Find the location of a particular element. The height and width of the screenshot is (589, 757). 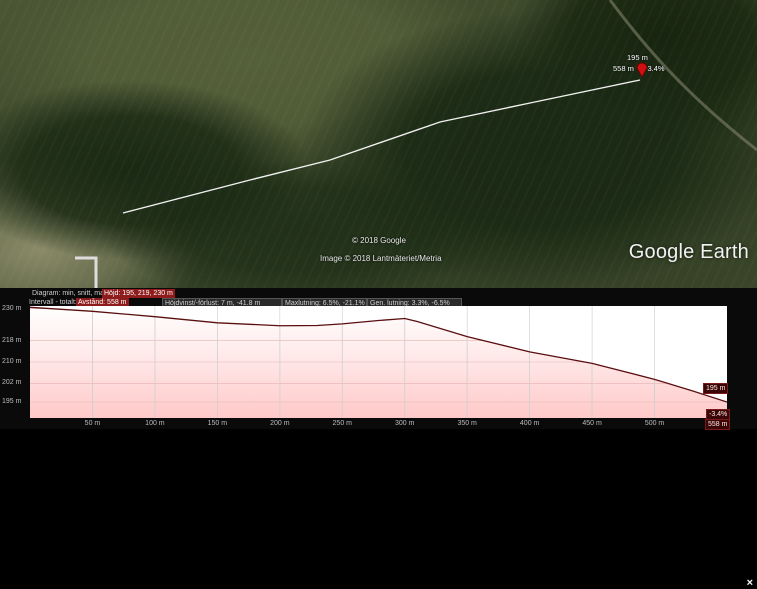

x-tick-label: 100 m is located at coordinates (155, 423).